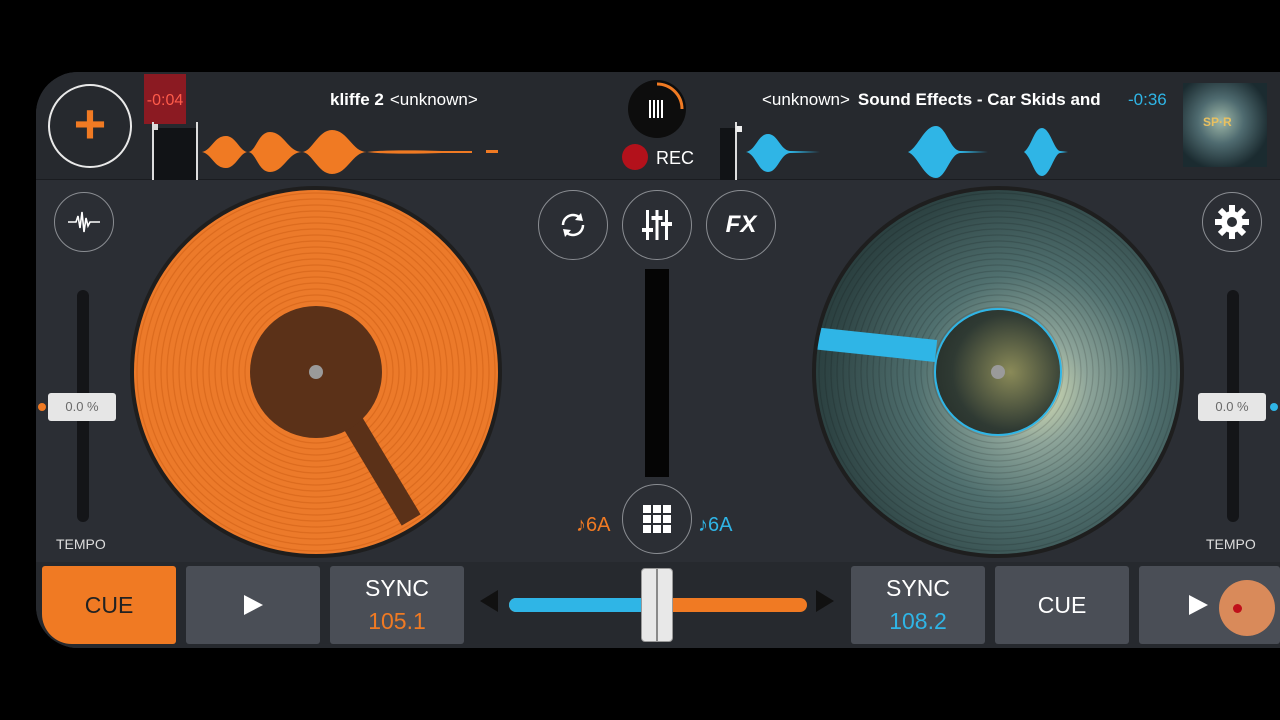 The width and height of the screenshot is (1280, 720). What do you see at coordinates (1217, 122) in the screenshot?
I see `cover-text: SP·R` at bounding box center [1217, 122].